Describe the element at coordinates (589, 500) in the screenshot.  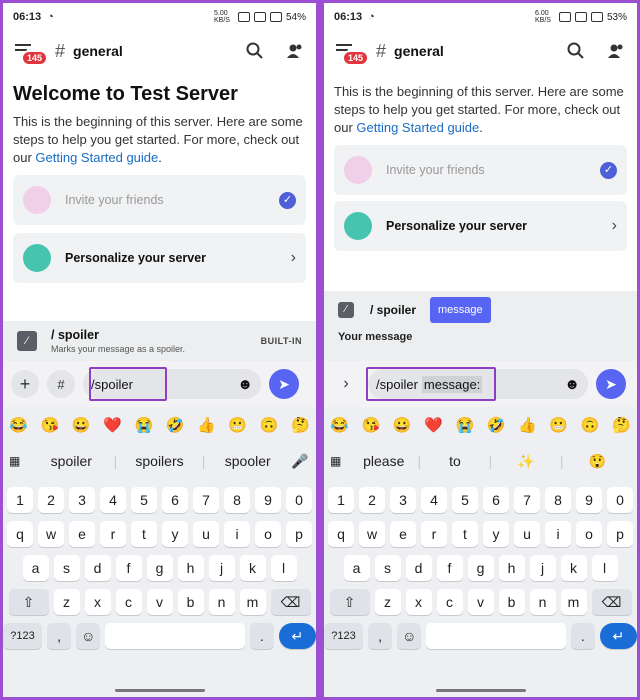
I see `key-9: 9` at that location.